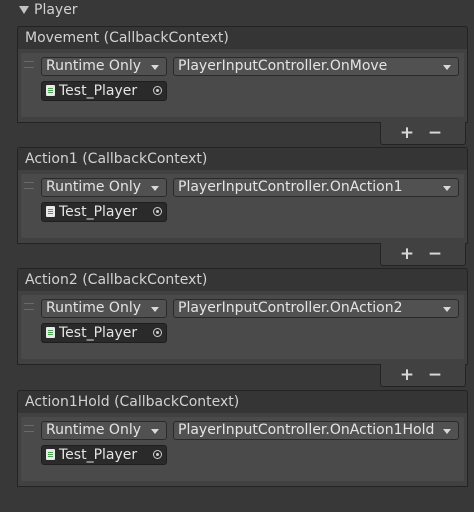 The image size is (474, 512). Describe the element at coordinates (56, 10) in the screenshot. I see `foldout-label: Player` at that location.